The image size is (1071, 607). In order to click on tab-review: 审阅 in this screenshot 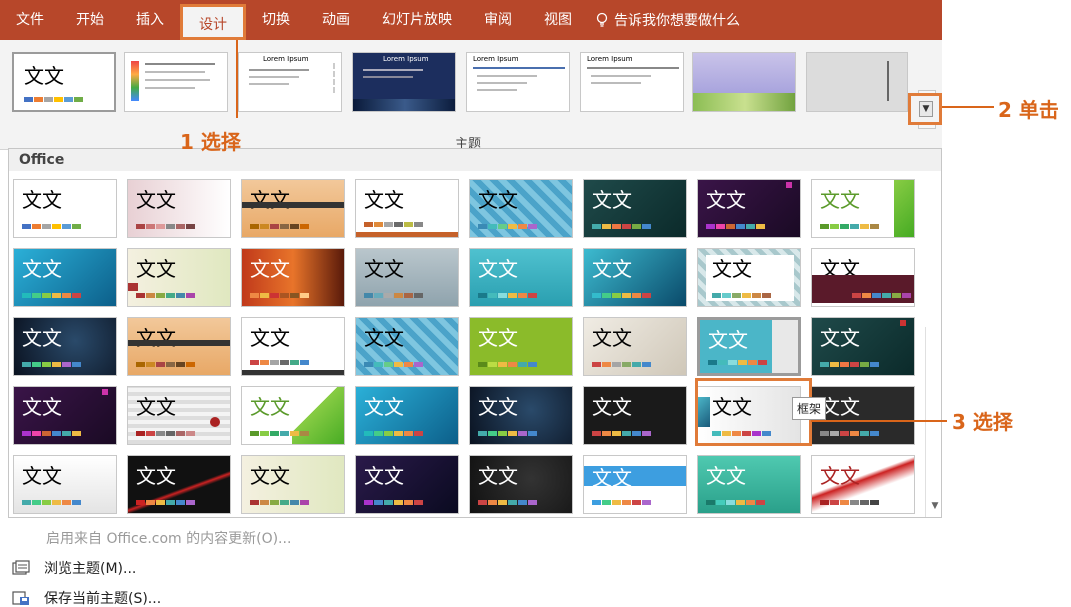, I will do `click(498, 20)`.